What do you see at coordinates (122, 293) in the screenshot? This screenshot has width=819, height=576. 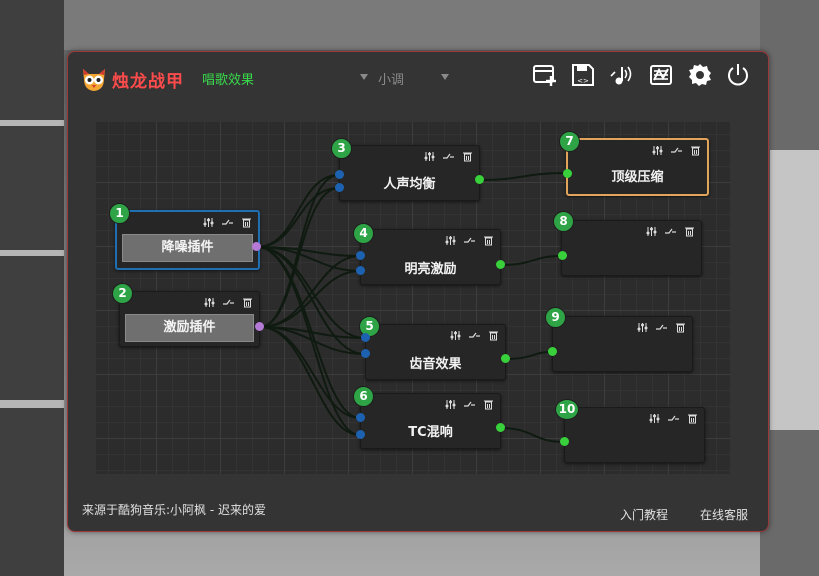 I see `node-number-badge: 2` at bounding box center [122, 293].